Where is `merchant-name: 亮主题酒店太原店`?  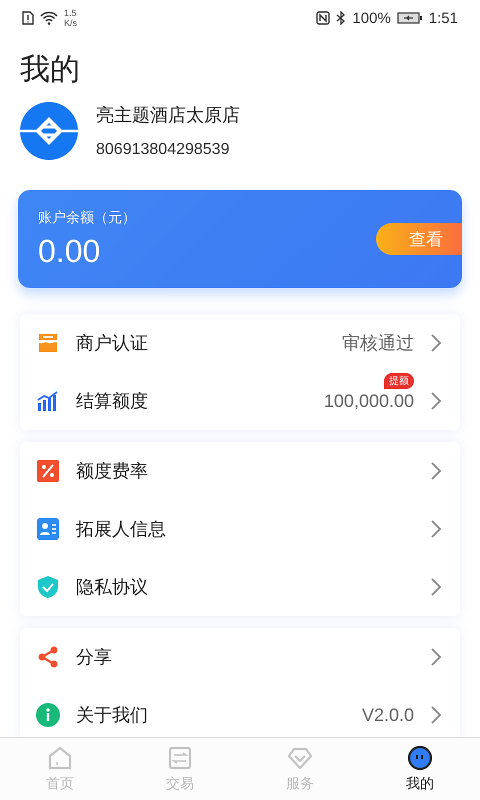 merchant-name: 亮主题酒店太原店 is located at coordinates (168, 115).